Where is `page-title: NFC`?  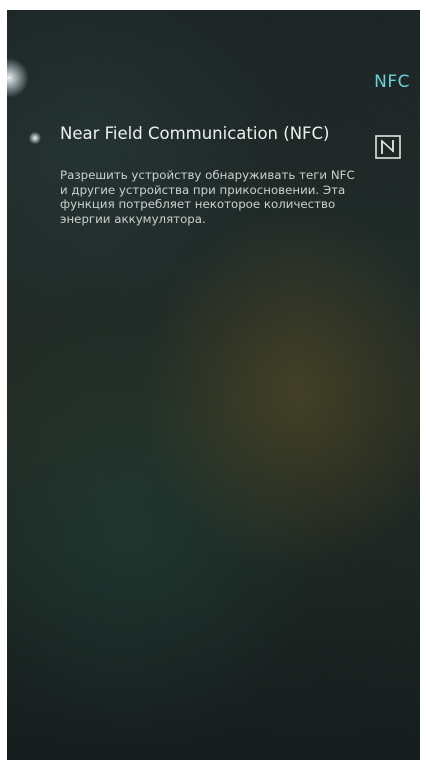
page-title: NFC is located at coordinates (392, 82).